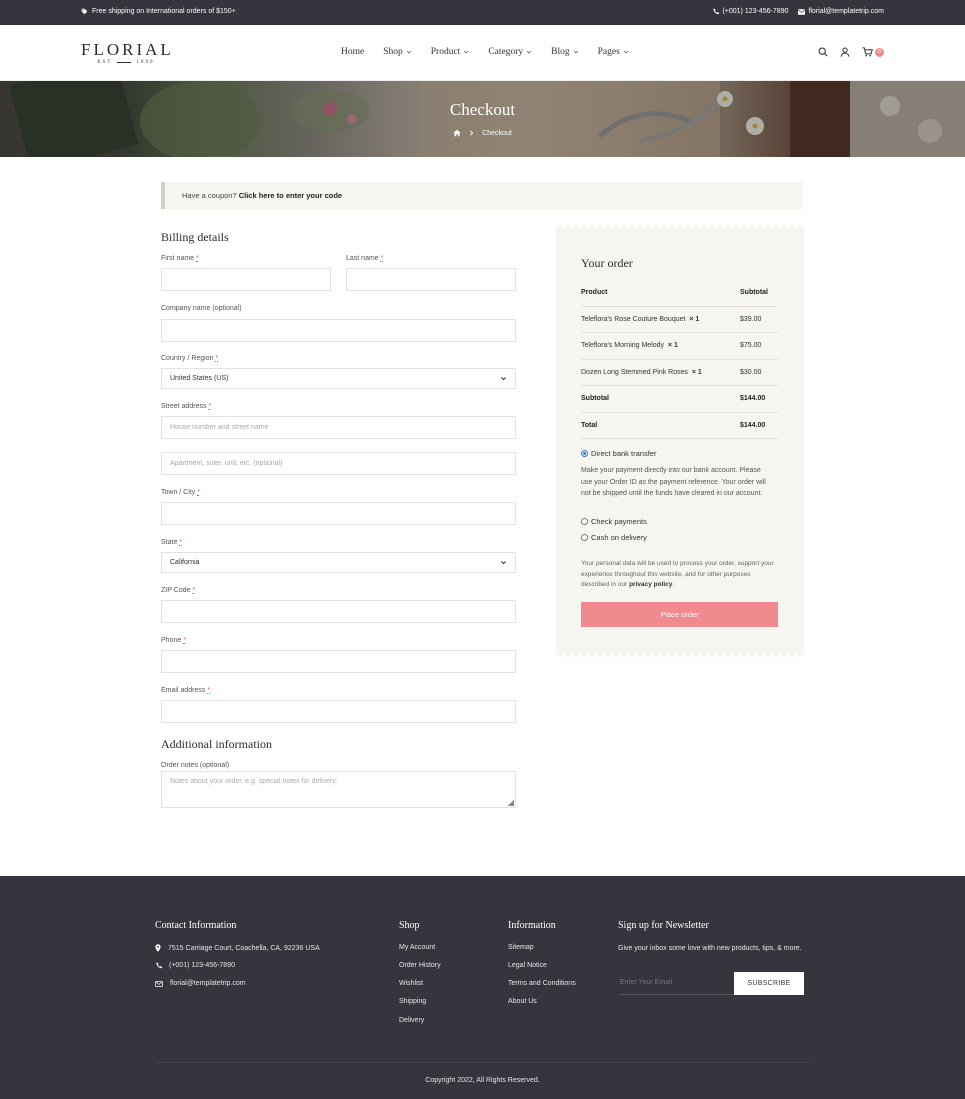 Image resolution: width=965 pixels, height=1099 pixels. Describe the element at coordinates (619, 537) in the screenshot. I see `payment-label: Cash on delivery` at that location.